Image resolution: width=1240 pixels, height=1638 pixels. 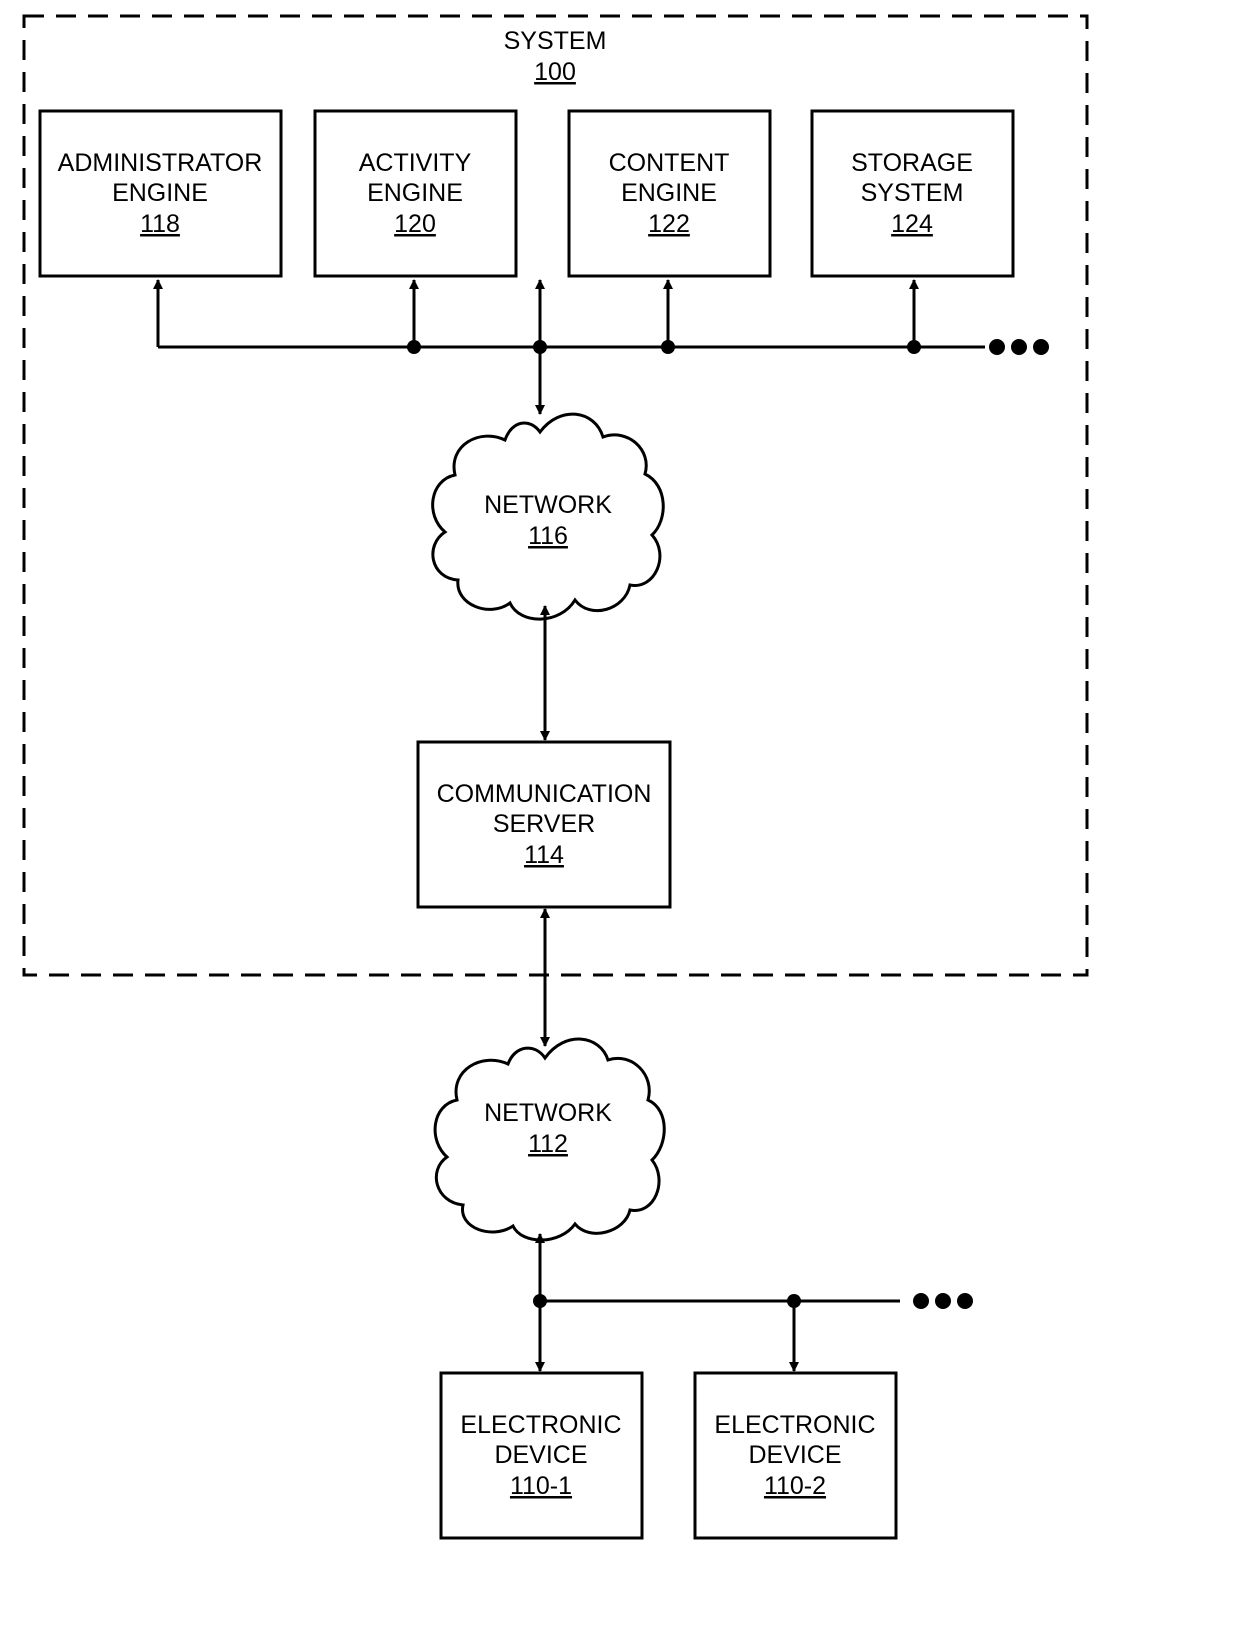 What do you see at coordinates (544, 855) in the screenshot?
I see `communication-server-ref: 114` at bounding box center [544, 855].